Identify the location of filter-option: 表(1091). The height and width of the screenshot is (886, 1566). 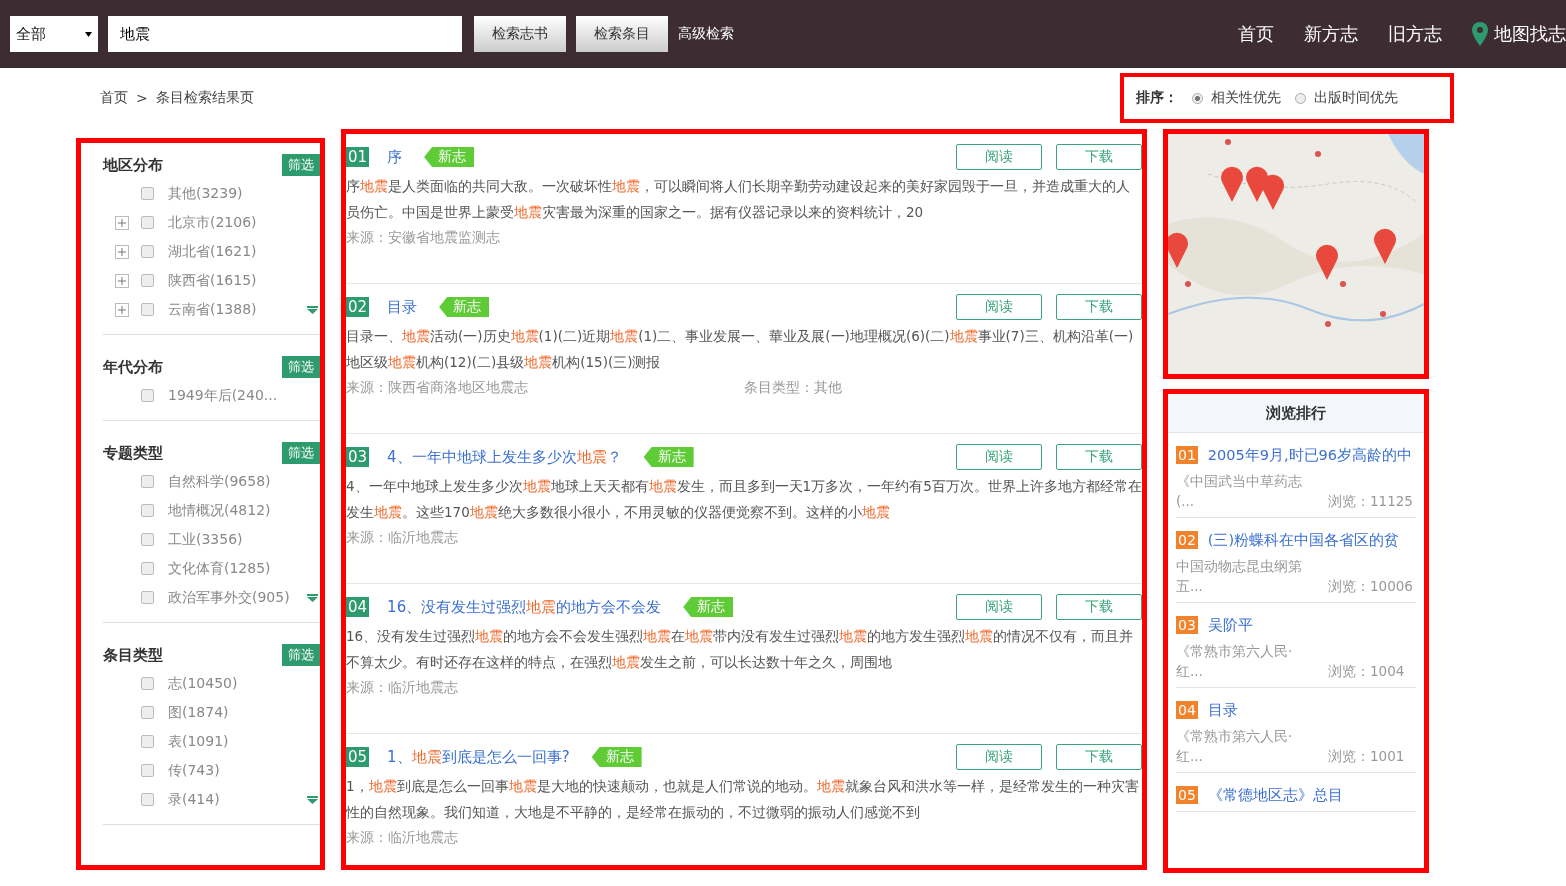
(198, 741).